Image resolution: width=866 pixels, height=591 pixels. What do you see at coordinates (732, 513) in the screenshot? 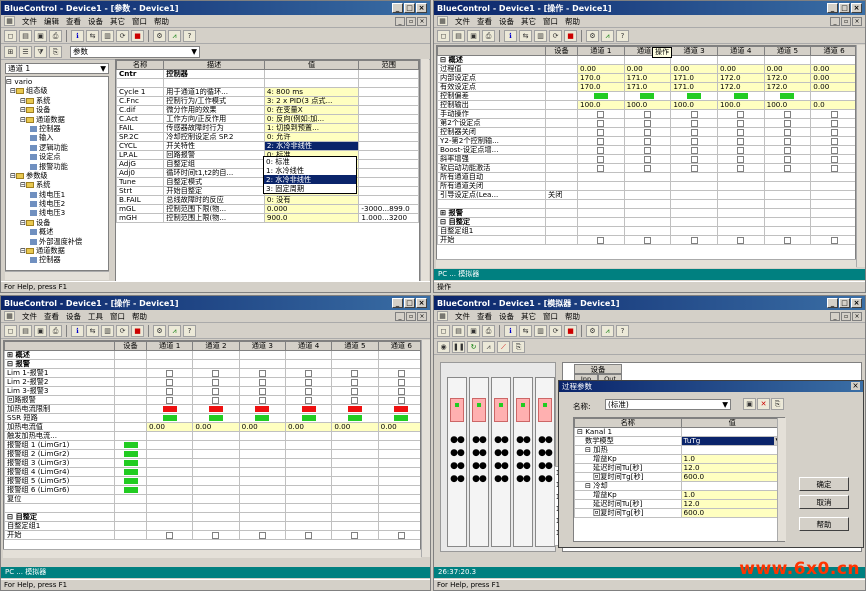
I see `parameter-value: 600.0` at bounding box center [732, 513].